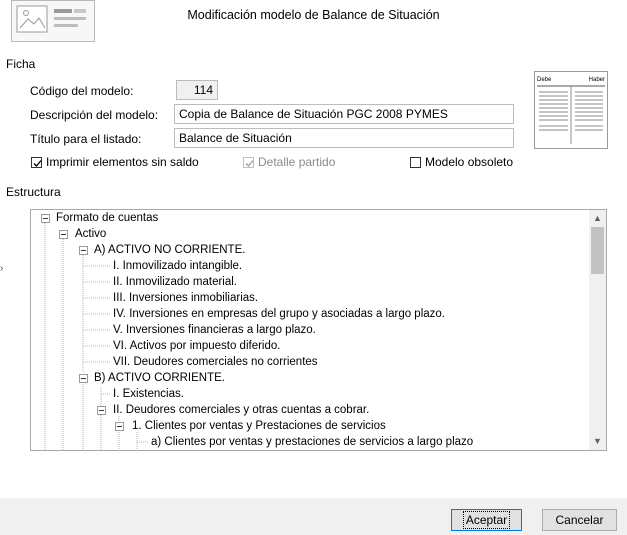  I want to click on imprimir-checkbox: Imprimir elementos sin saldo, so click(115, 162).